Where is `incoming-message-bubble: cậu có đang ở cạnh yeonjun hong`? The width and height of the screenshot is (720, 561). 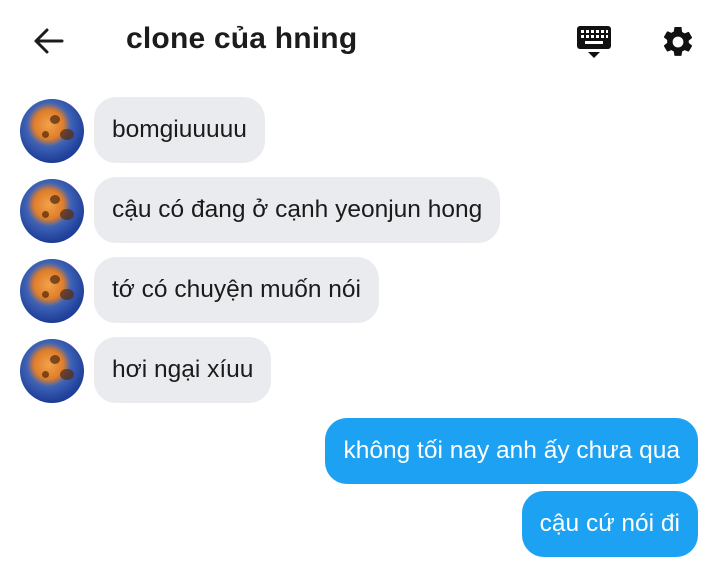
incoming-message-bubble: cậu có đang ở cạnh yeonjun hong is located at coordinates (297, 210).